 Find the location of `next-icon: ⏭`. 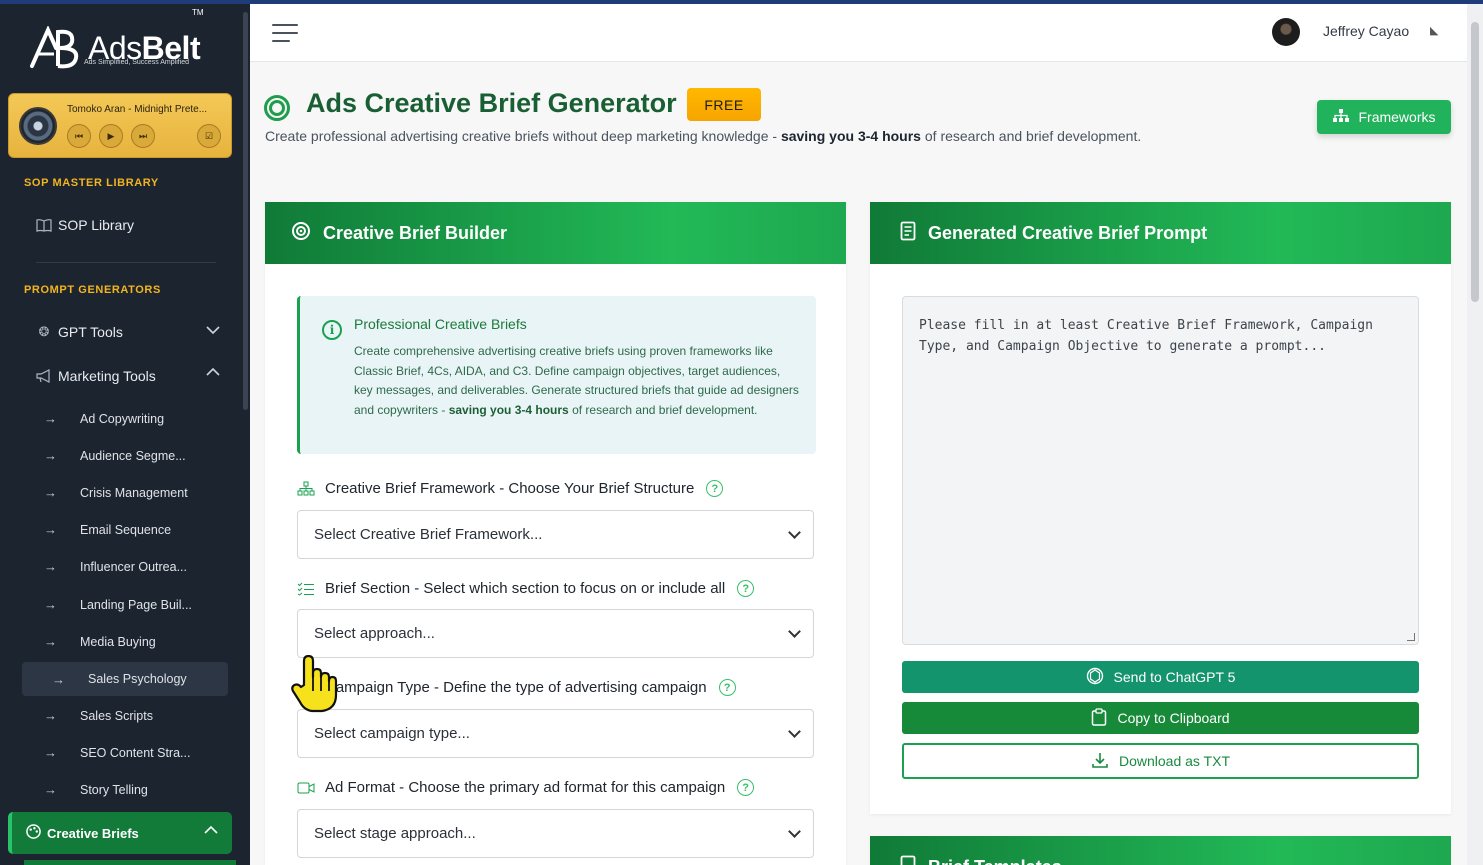

next-icon: ⏭ is located at coordinates (143, 135).